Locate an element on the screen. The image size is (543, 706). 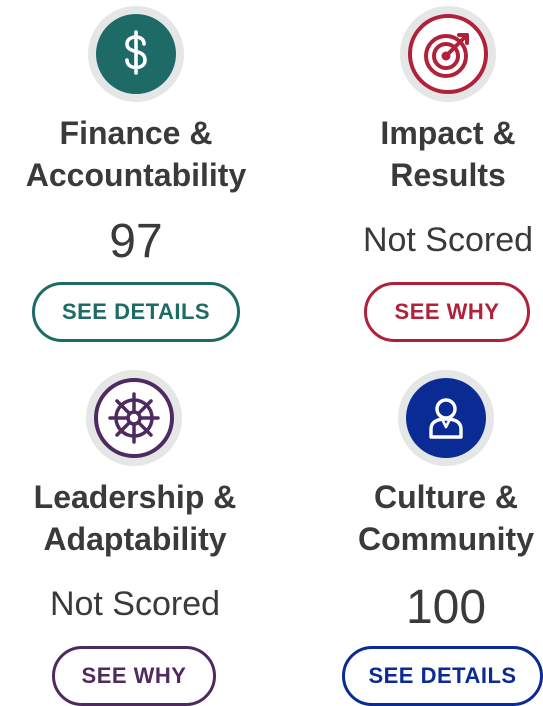
impact-title-line1: Impact & is located at coordinates (448, 133).